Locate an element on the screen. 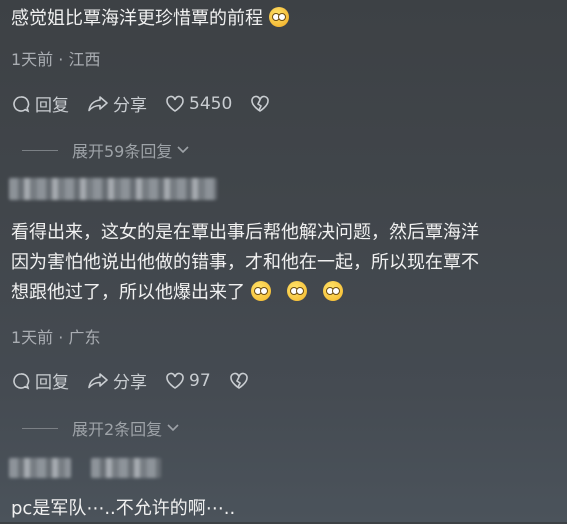 The height and width of the screenshot is (524, 567). comment-2-meta: 1天前 · 广东 is located at coordinates (56, 337).